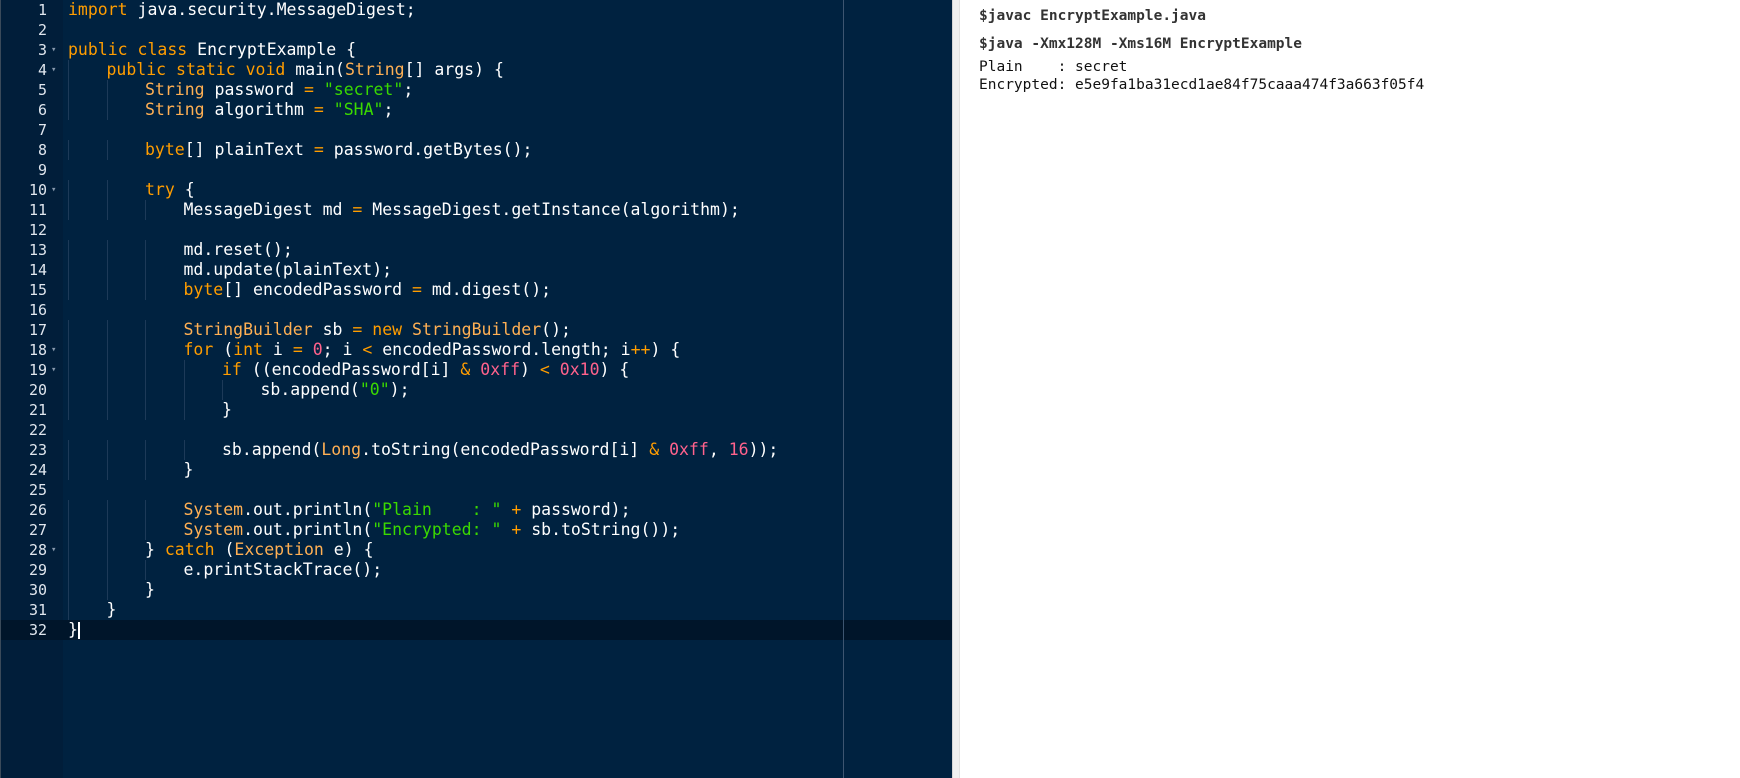 This screenshot has width=1740, height=778. What do you see at coordinates (454, 69) in the screenshot?
I see `code-token: [] args) {` at bounding box center [454, 69].